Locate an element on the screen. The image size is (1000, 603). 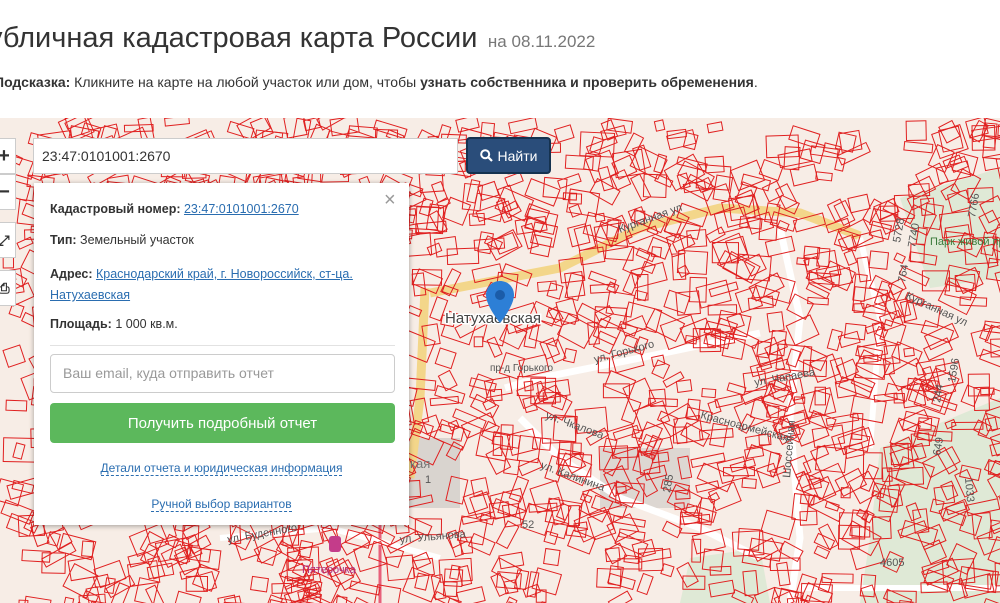
area-label: Площадь: is located at coordinates (81, 324).